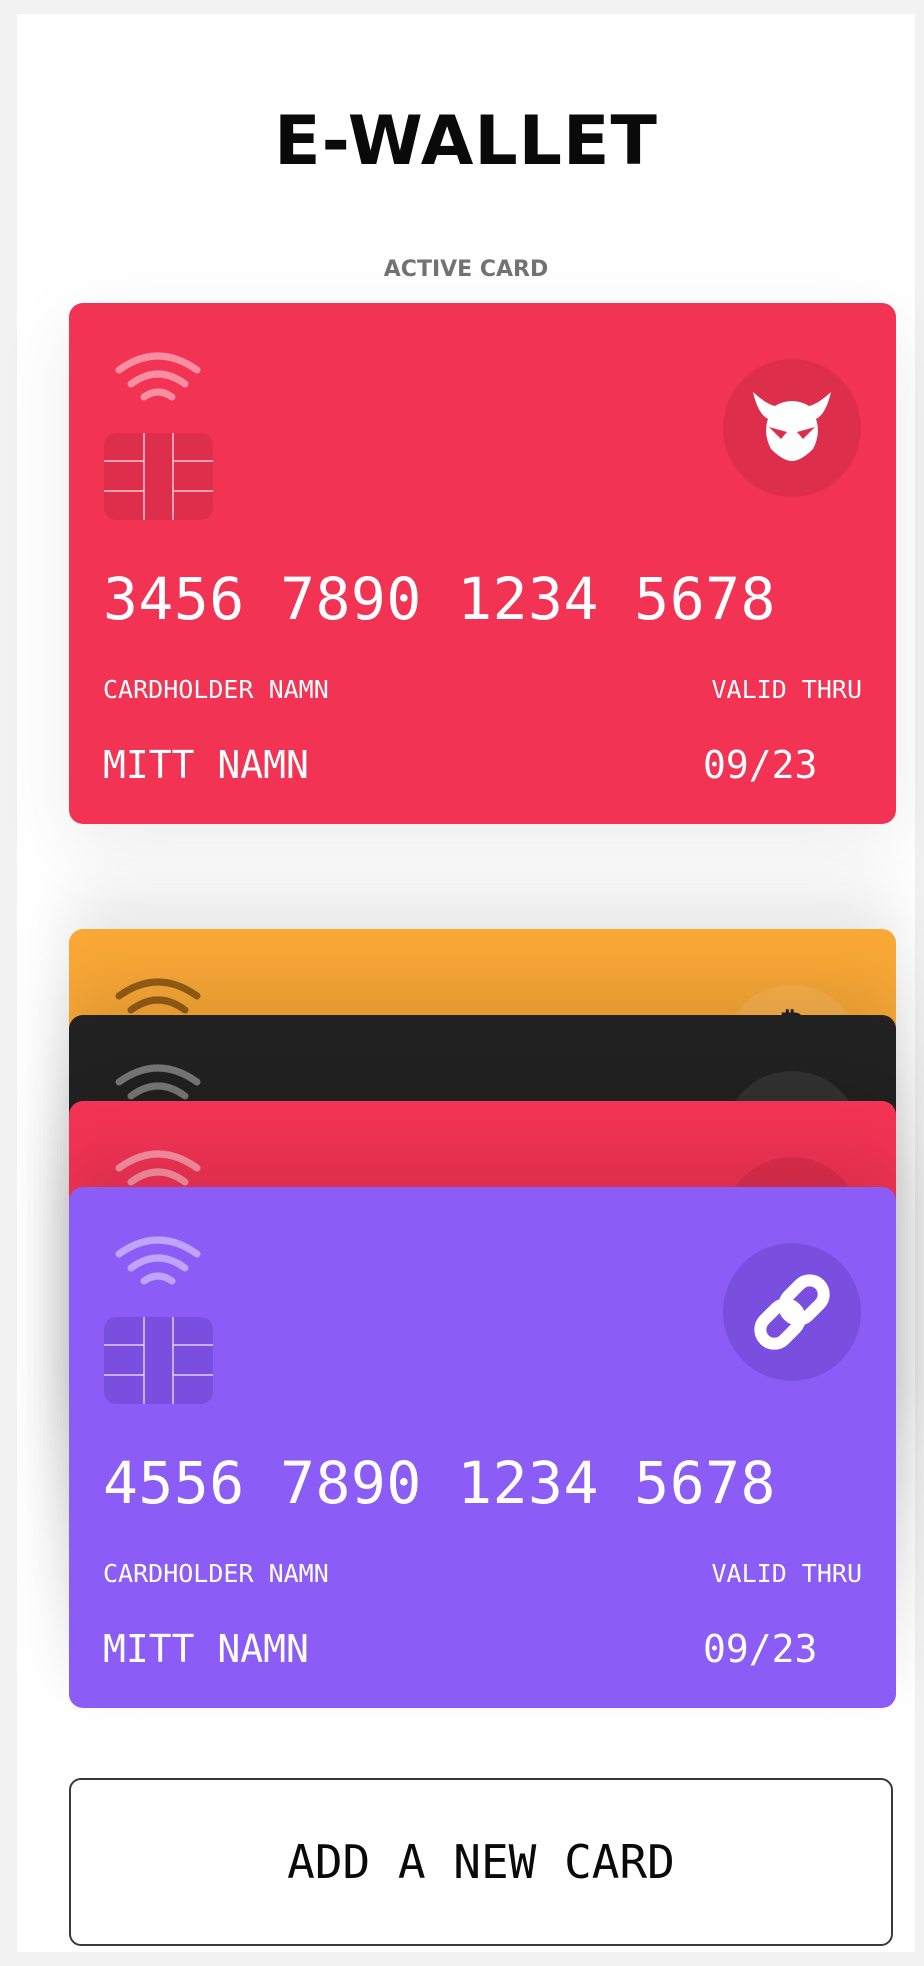  Describe the element at coordinates (439, 599) in the screenshot. I see `card-number: 3456 7890 1234 5678` at that location.